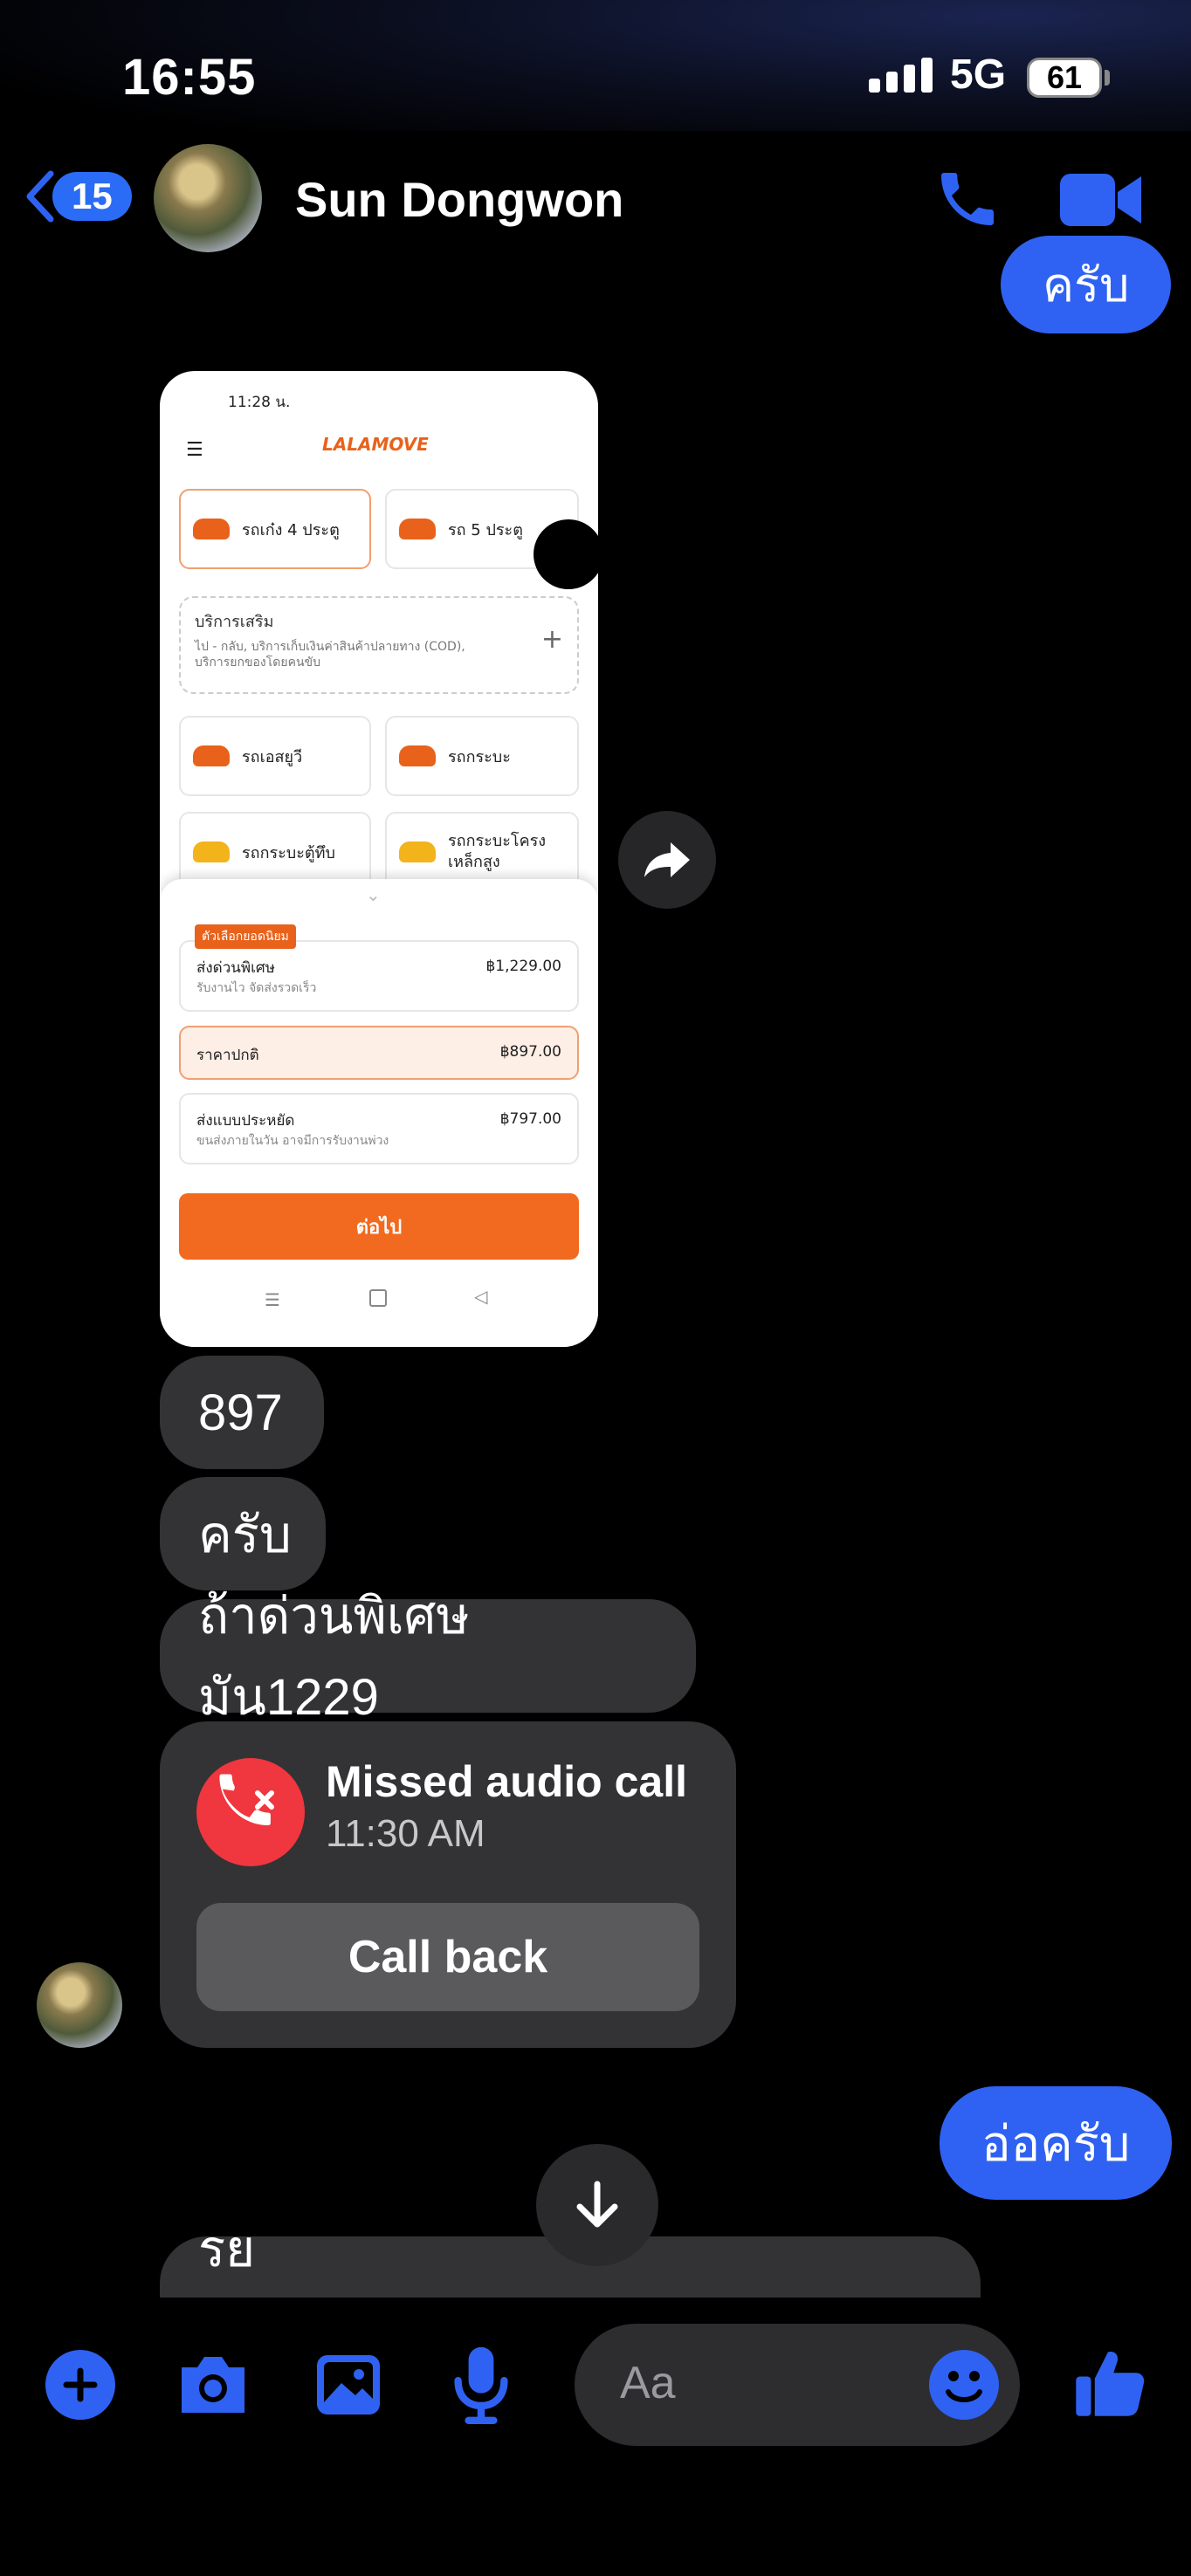 This screenshot has width=1191, height=2576. I want to click on option-title: ส่งด่วนพิเศษ, so click(236, 968).